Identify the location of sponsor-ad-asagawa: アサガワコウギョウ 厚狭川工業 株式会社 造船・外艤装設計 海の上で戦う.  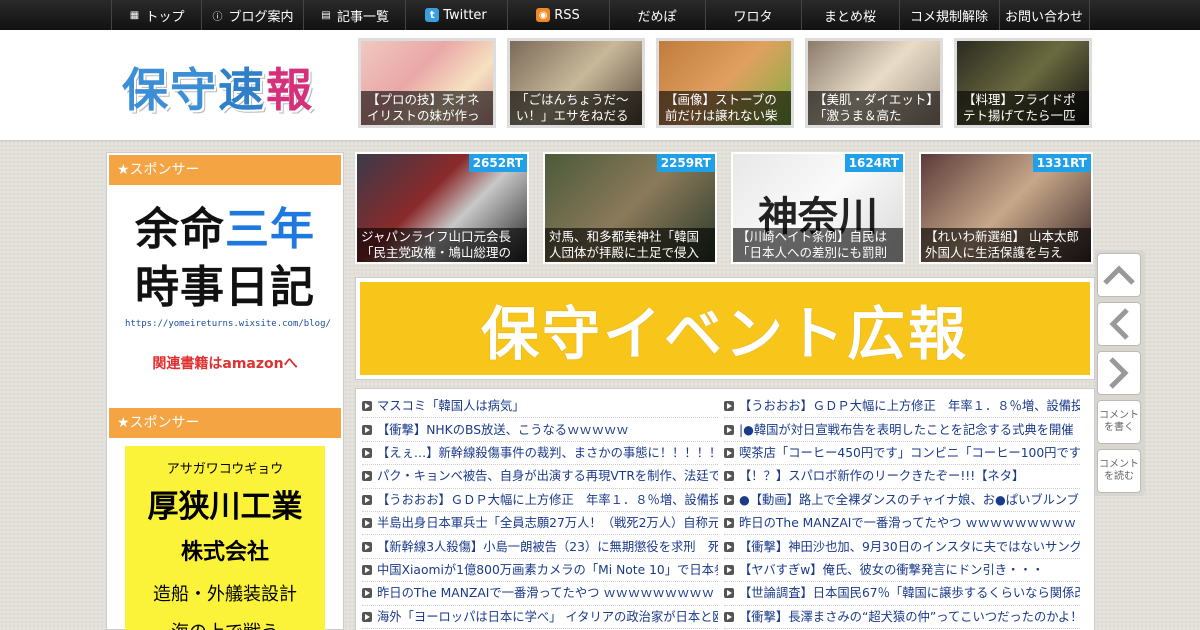
(225, 538).